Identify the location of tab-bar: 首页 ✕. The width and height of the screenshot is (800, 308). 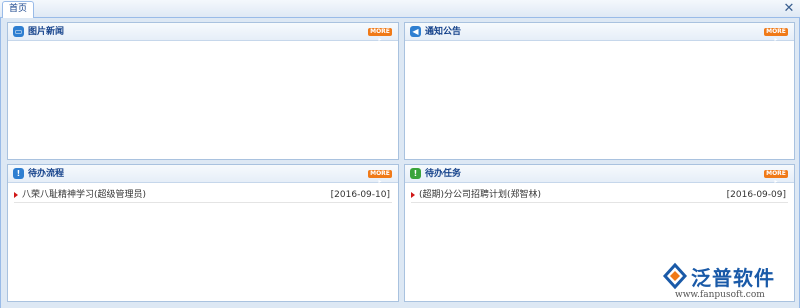
(400, 9).